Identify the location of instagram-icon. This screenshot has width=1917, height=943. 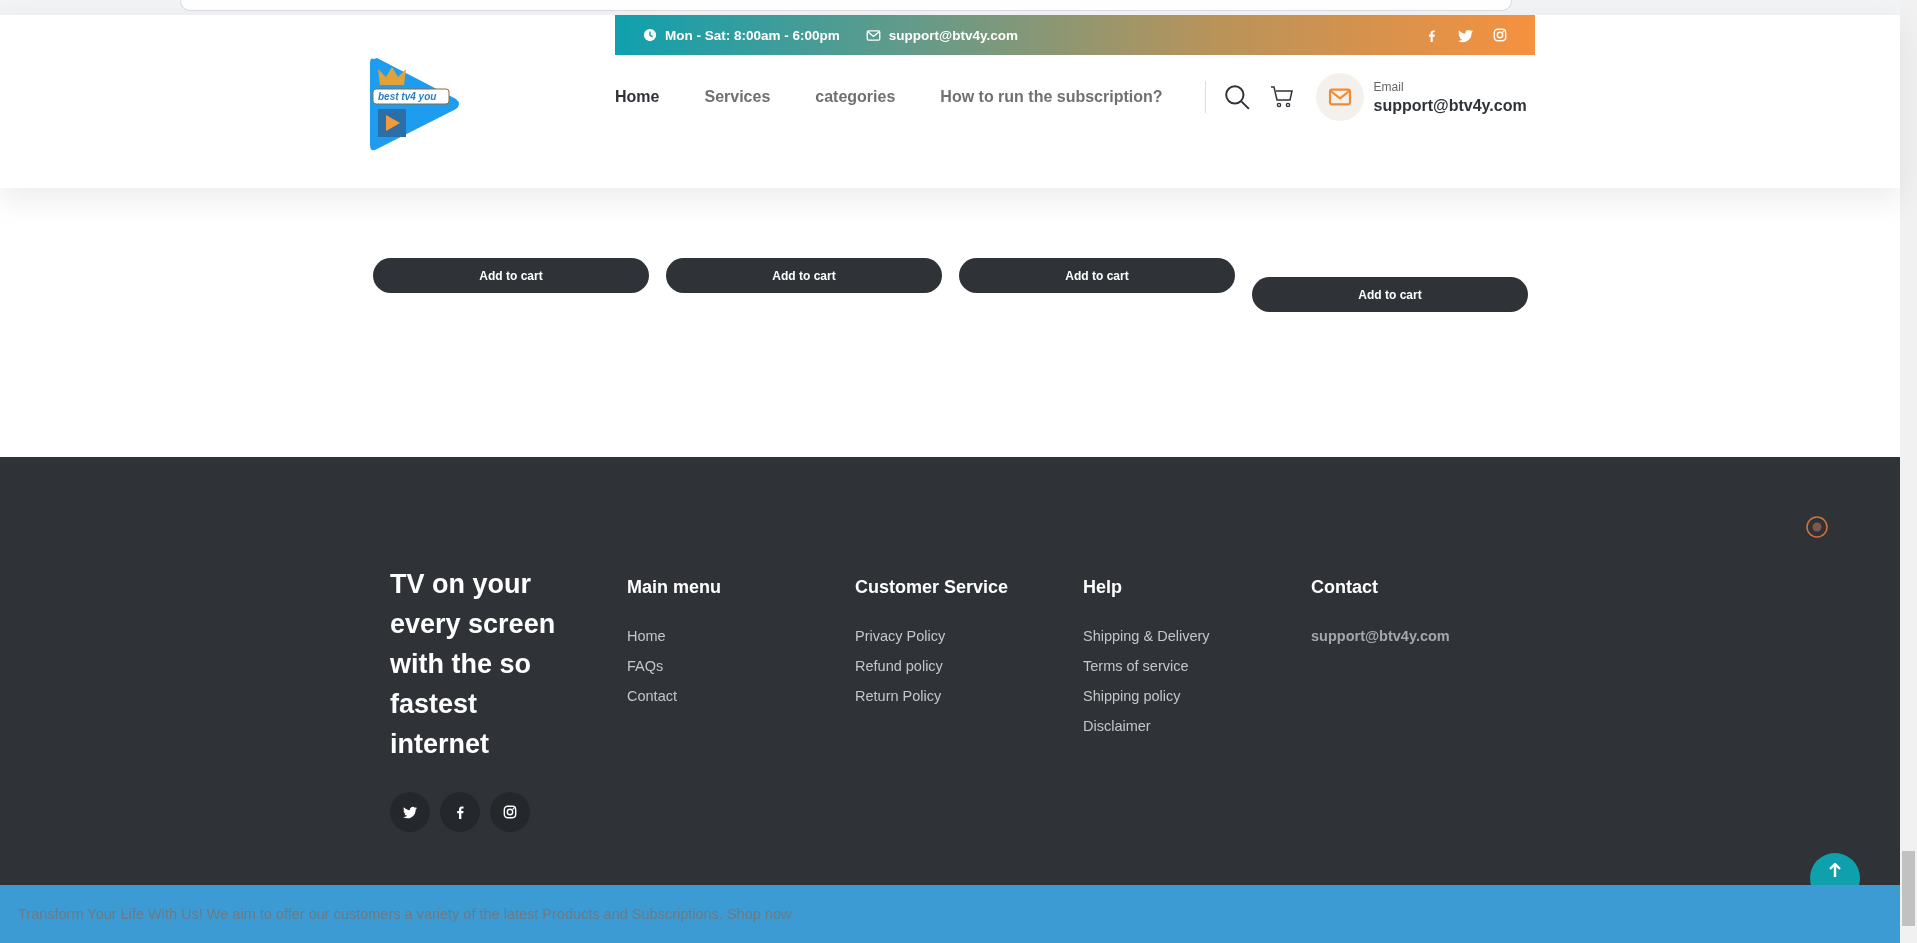
(510, 812).